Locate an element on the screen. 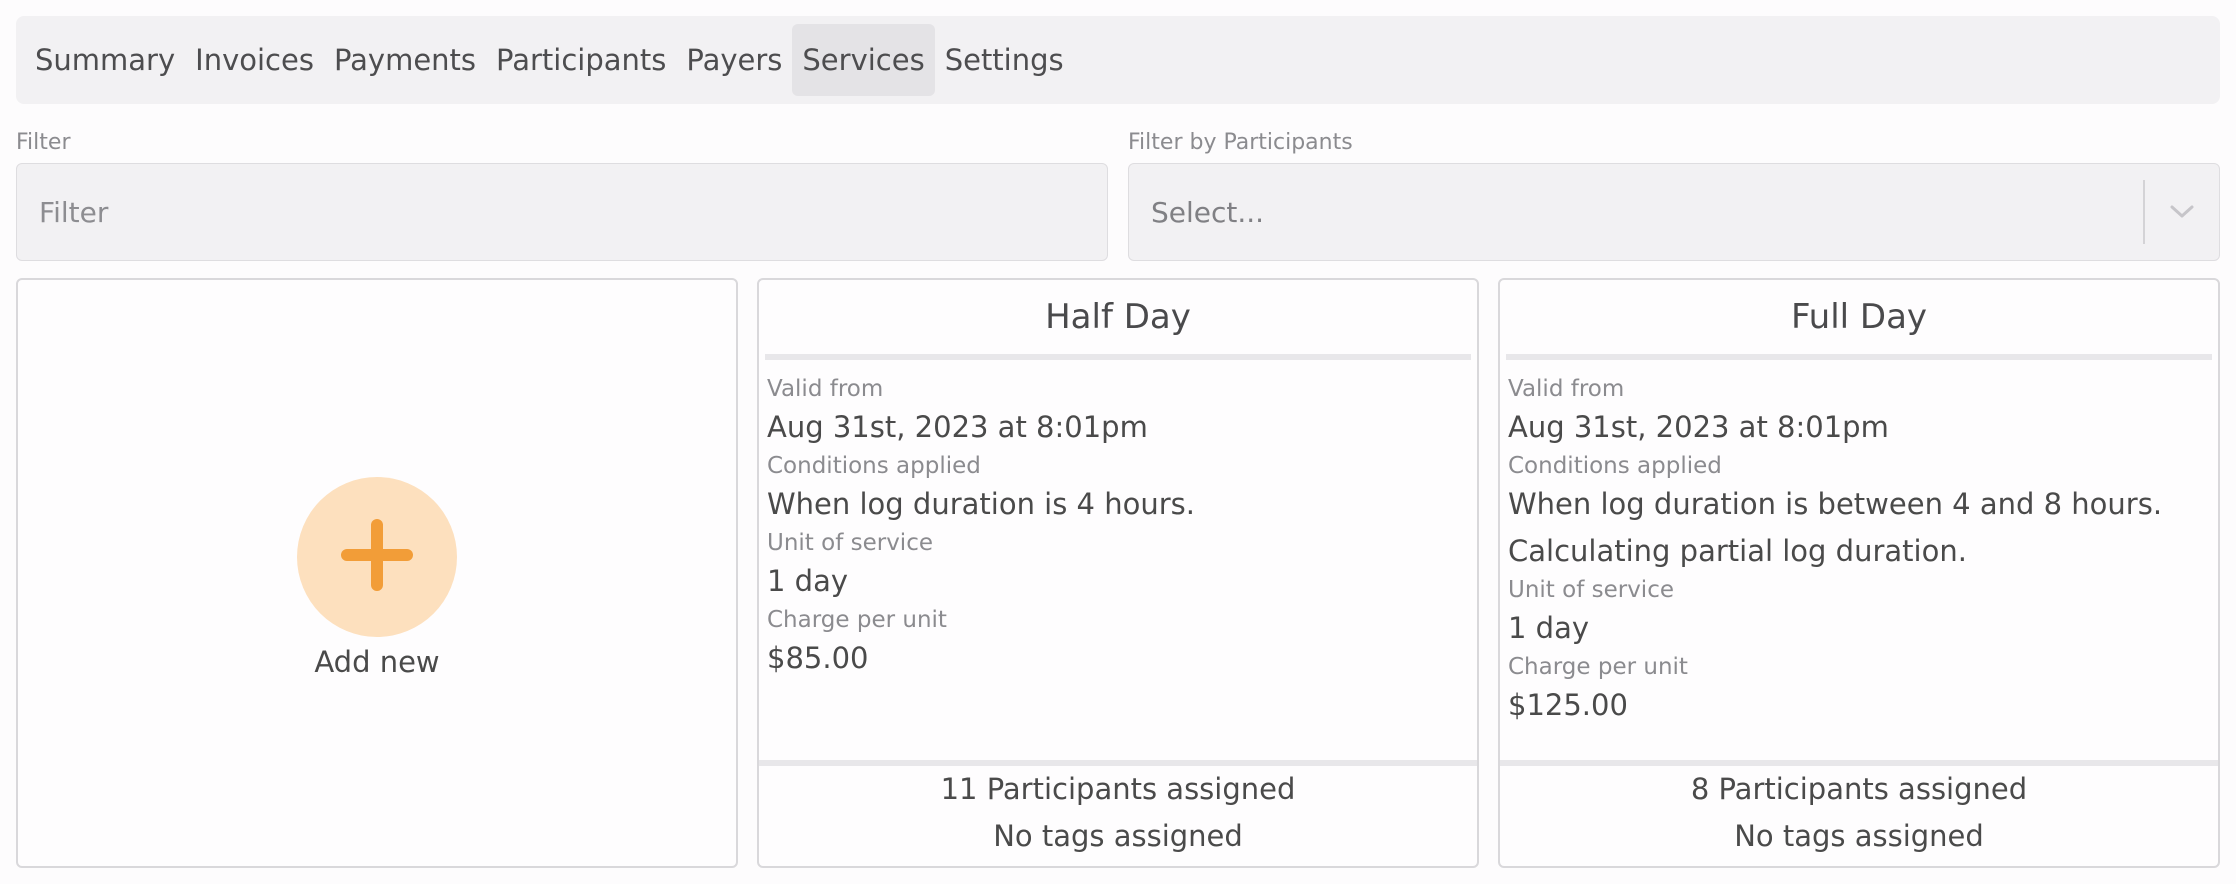  tab-participants: Participants is located at coordinates (581, 60).